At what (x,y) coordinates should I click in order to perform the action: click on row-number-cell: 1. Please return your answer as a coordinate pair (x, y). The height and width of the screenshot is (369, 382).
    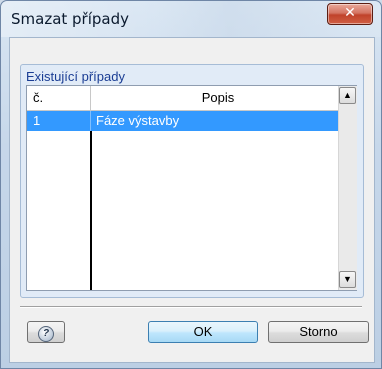
    Looking at the image, I should click on (37, 120).